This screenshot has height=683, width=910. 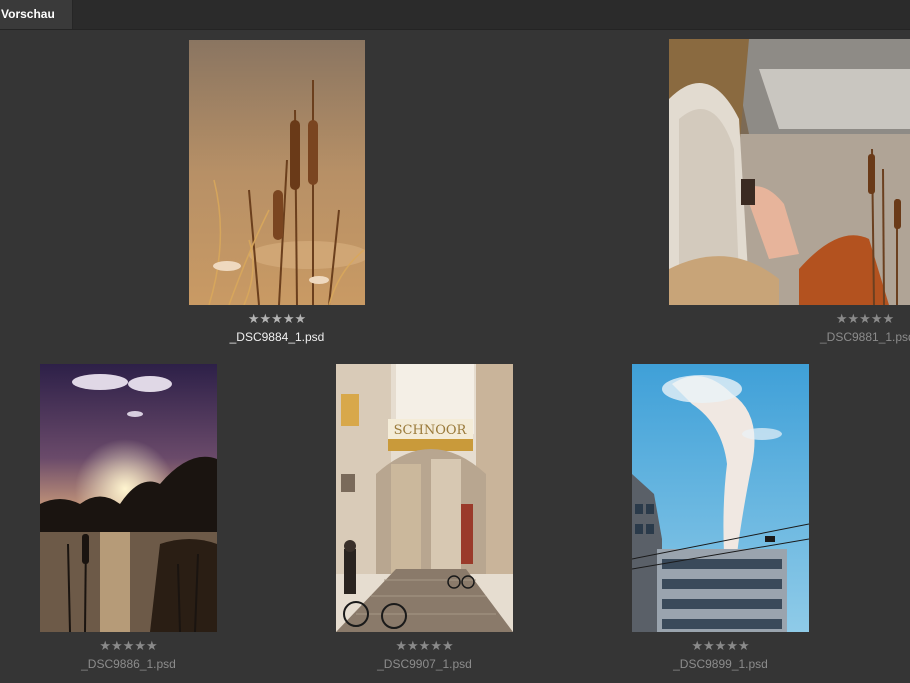 I want to click on steam-building-image, so click(x=720, y=498).